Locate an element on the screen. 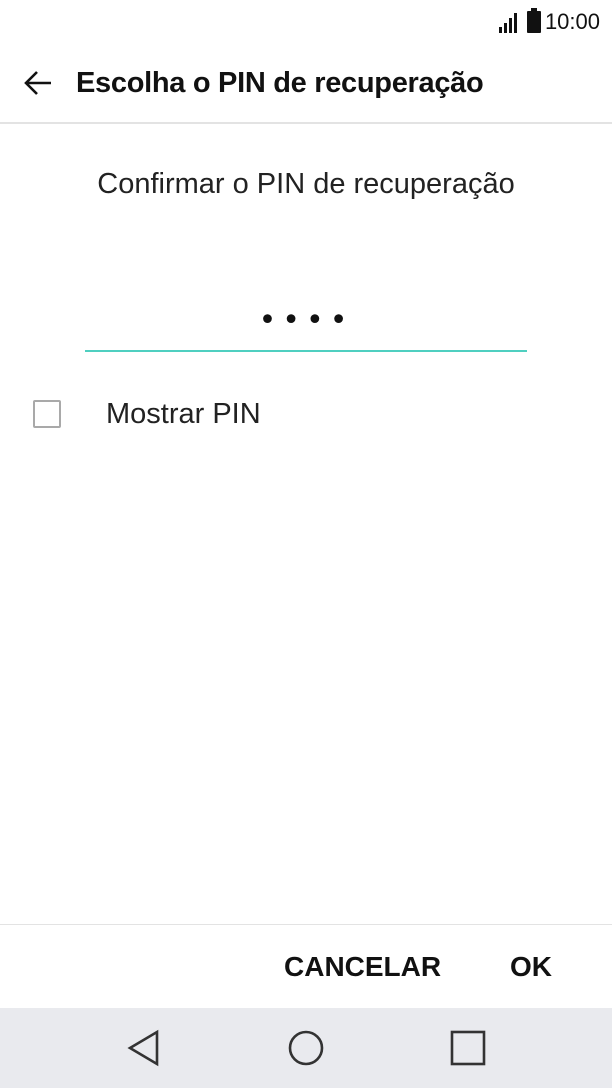 This screenshot has width=612, height=1088. dialog-button-bar: CANCELAR OK is located at coordinates (306, 966).